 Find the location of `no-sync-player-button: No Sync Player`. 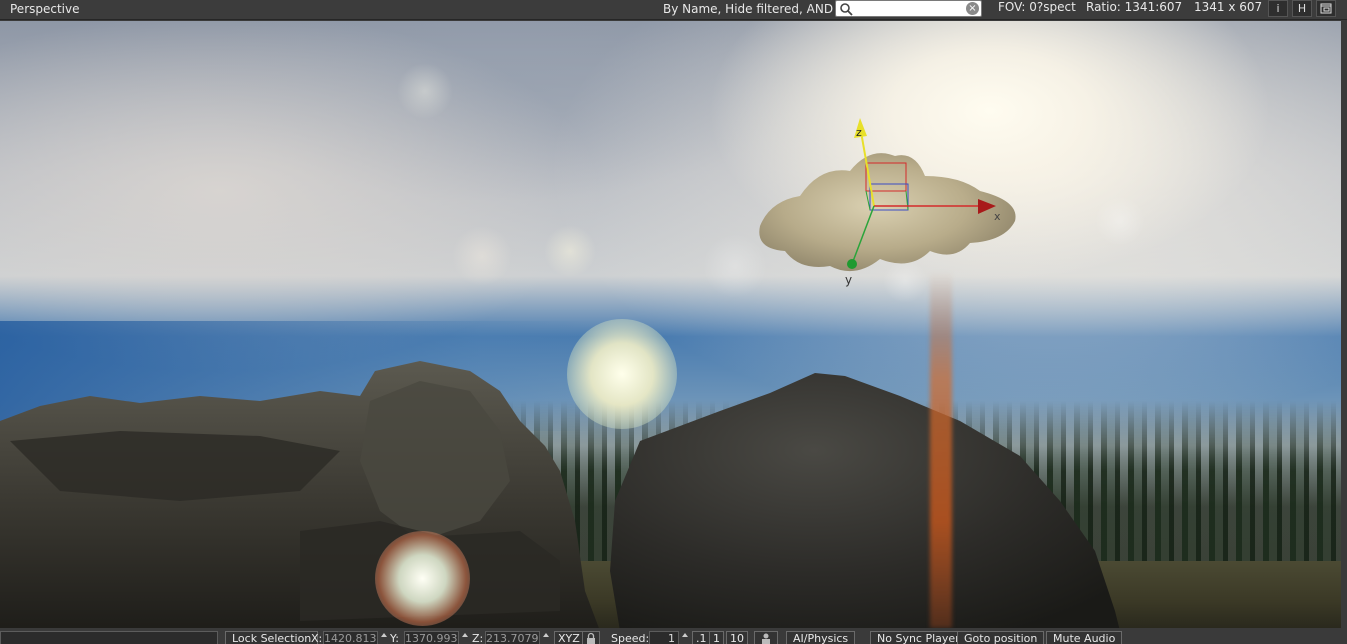

no-sync-player-button: No Sync Player is located at coordinates (918, 637).